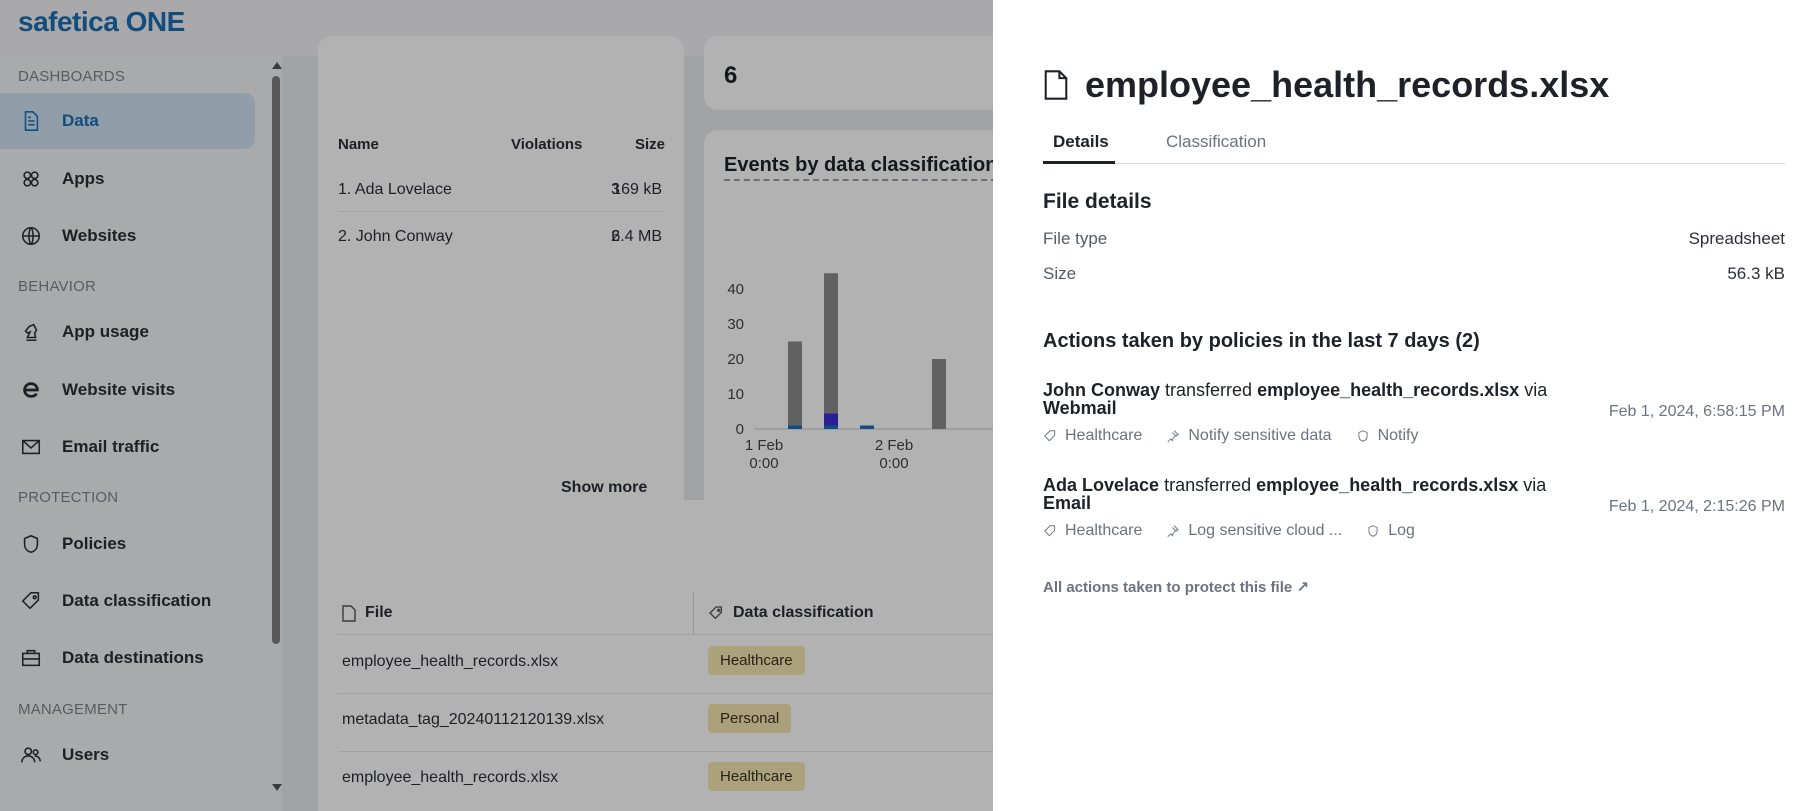  I want to click on detail-value: 56.3 kB, so click(1756, 273).